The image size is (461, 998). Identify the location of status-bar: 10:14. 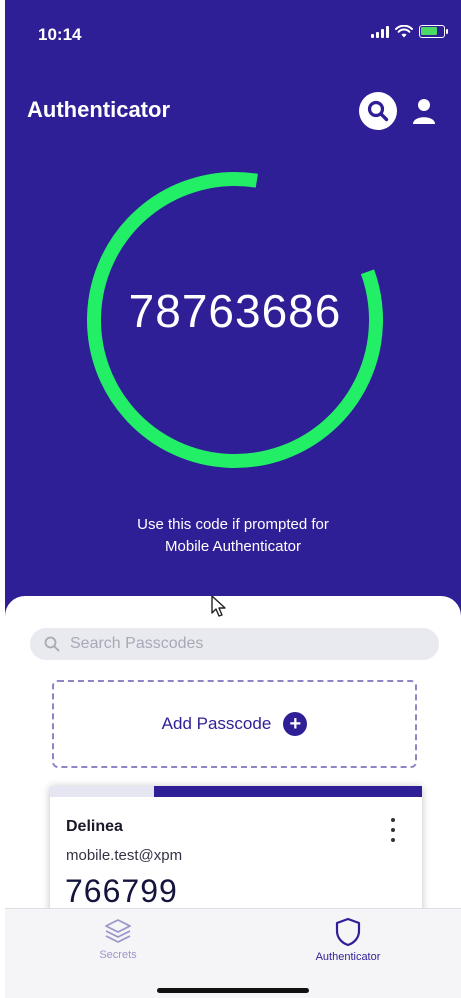
(233, 30).